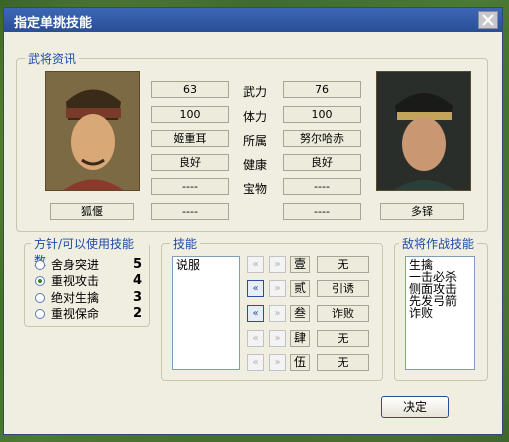 Image resolution: width=509 pixels, height=442 pixels. What do you see at coordinates (88, 297) in the screenshot?
I see `policy-option-2: 绝对生擒 3` at bounding box center [88, 297].